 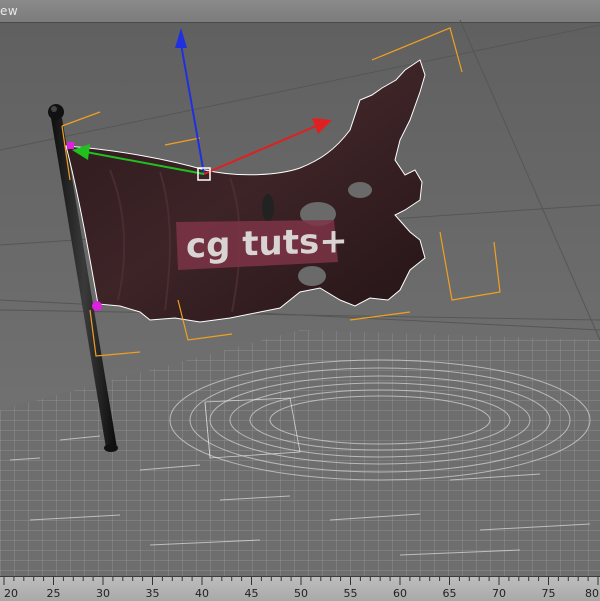 What do you see at coordinates (153, 593) in the screenshot?
I see `timeline-tick-label: 35` at bounding box center [153, 593].